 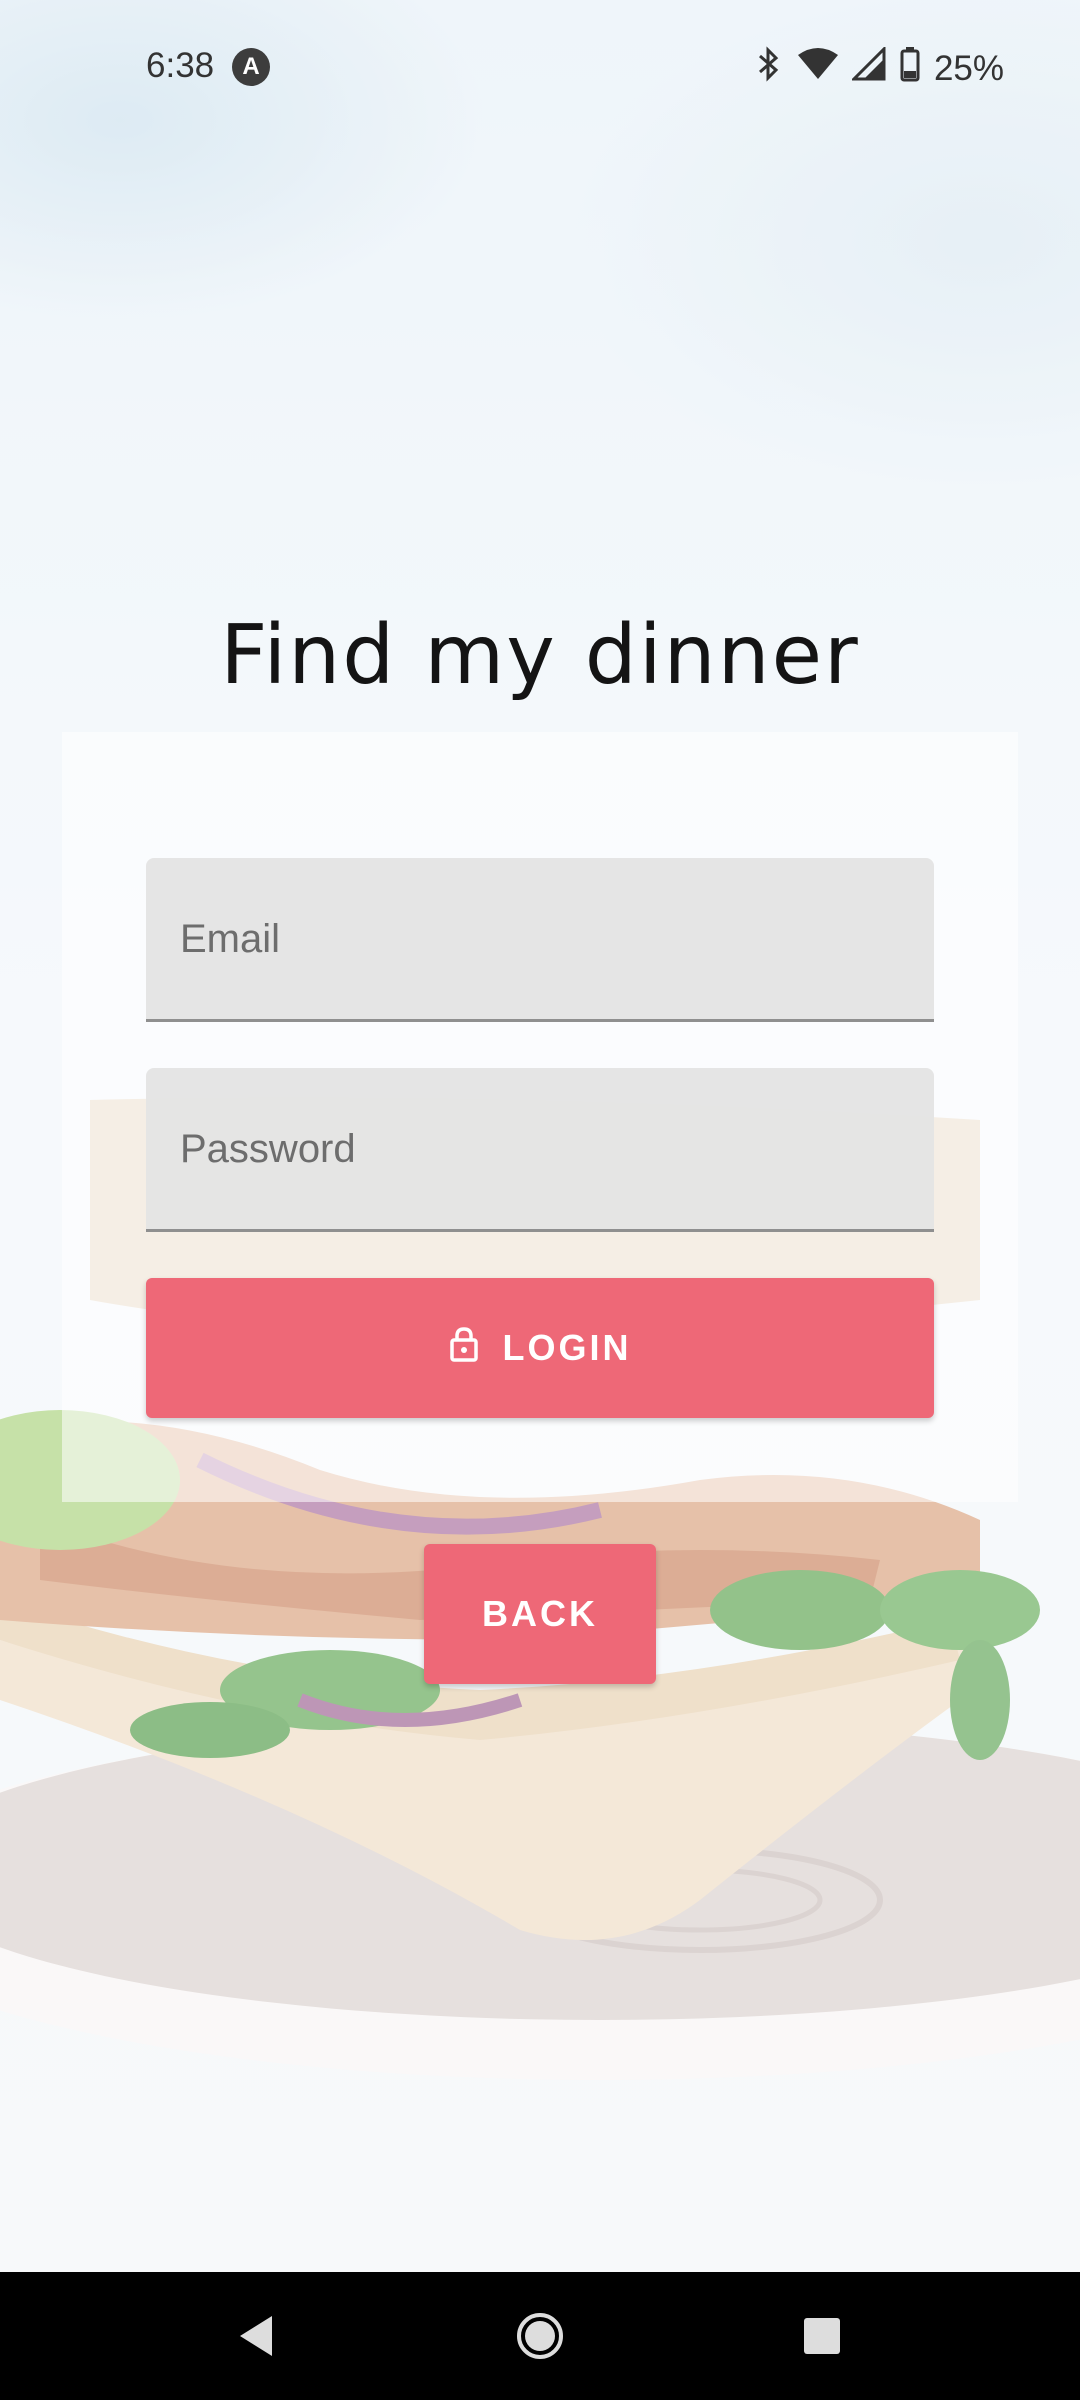 I want to click on app-notification-icon: A, so click(x=251, y=67).